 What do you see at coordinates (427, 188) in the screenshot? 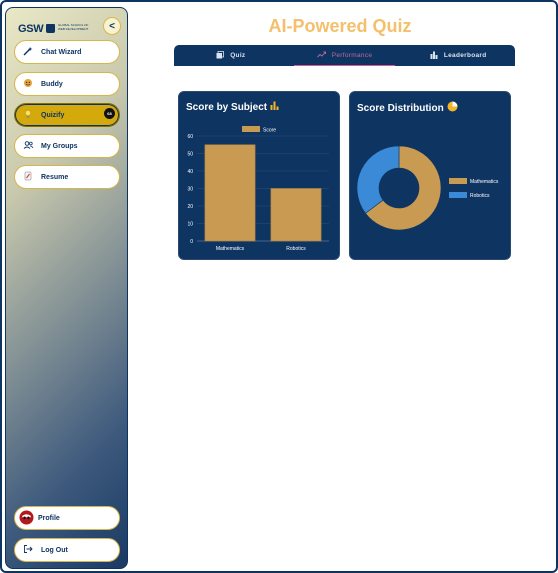
I see `pie-chart: Mathematics Robotics` at bounding box center [427, 188].